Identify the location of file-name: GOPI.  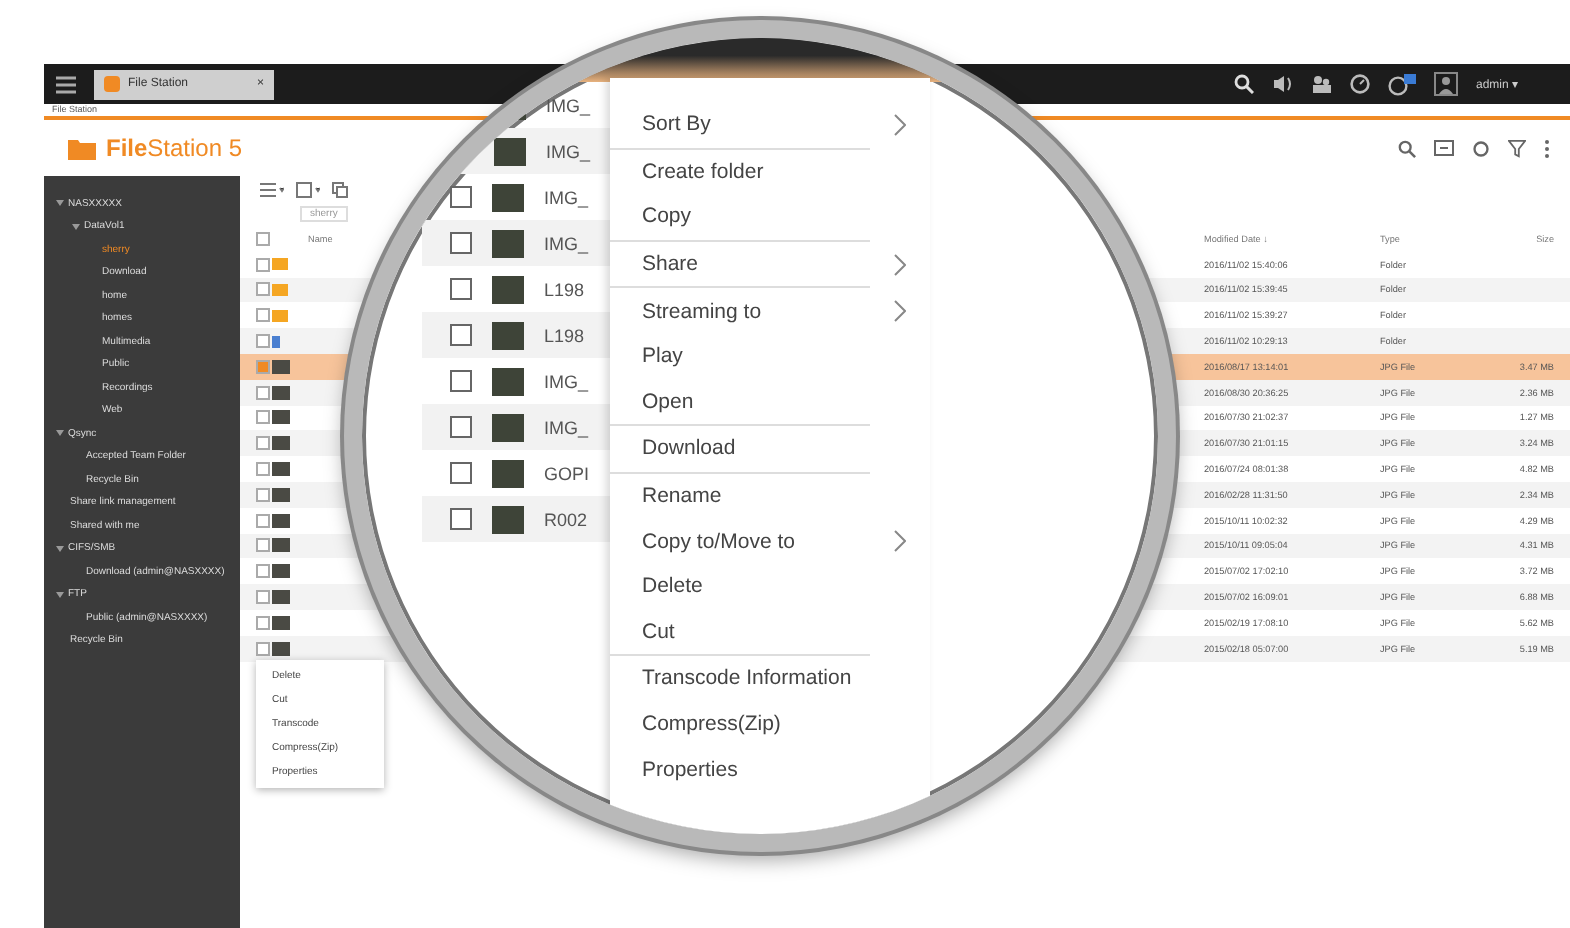
(567, 473).